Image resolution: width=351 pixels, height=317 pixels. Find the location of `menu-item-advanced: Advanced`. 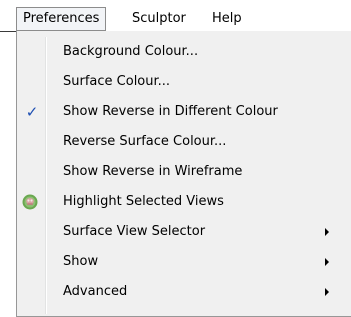

menu-item-advanced: Advanced is located at coordinates (184, 292).